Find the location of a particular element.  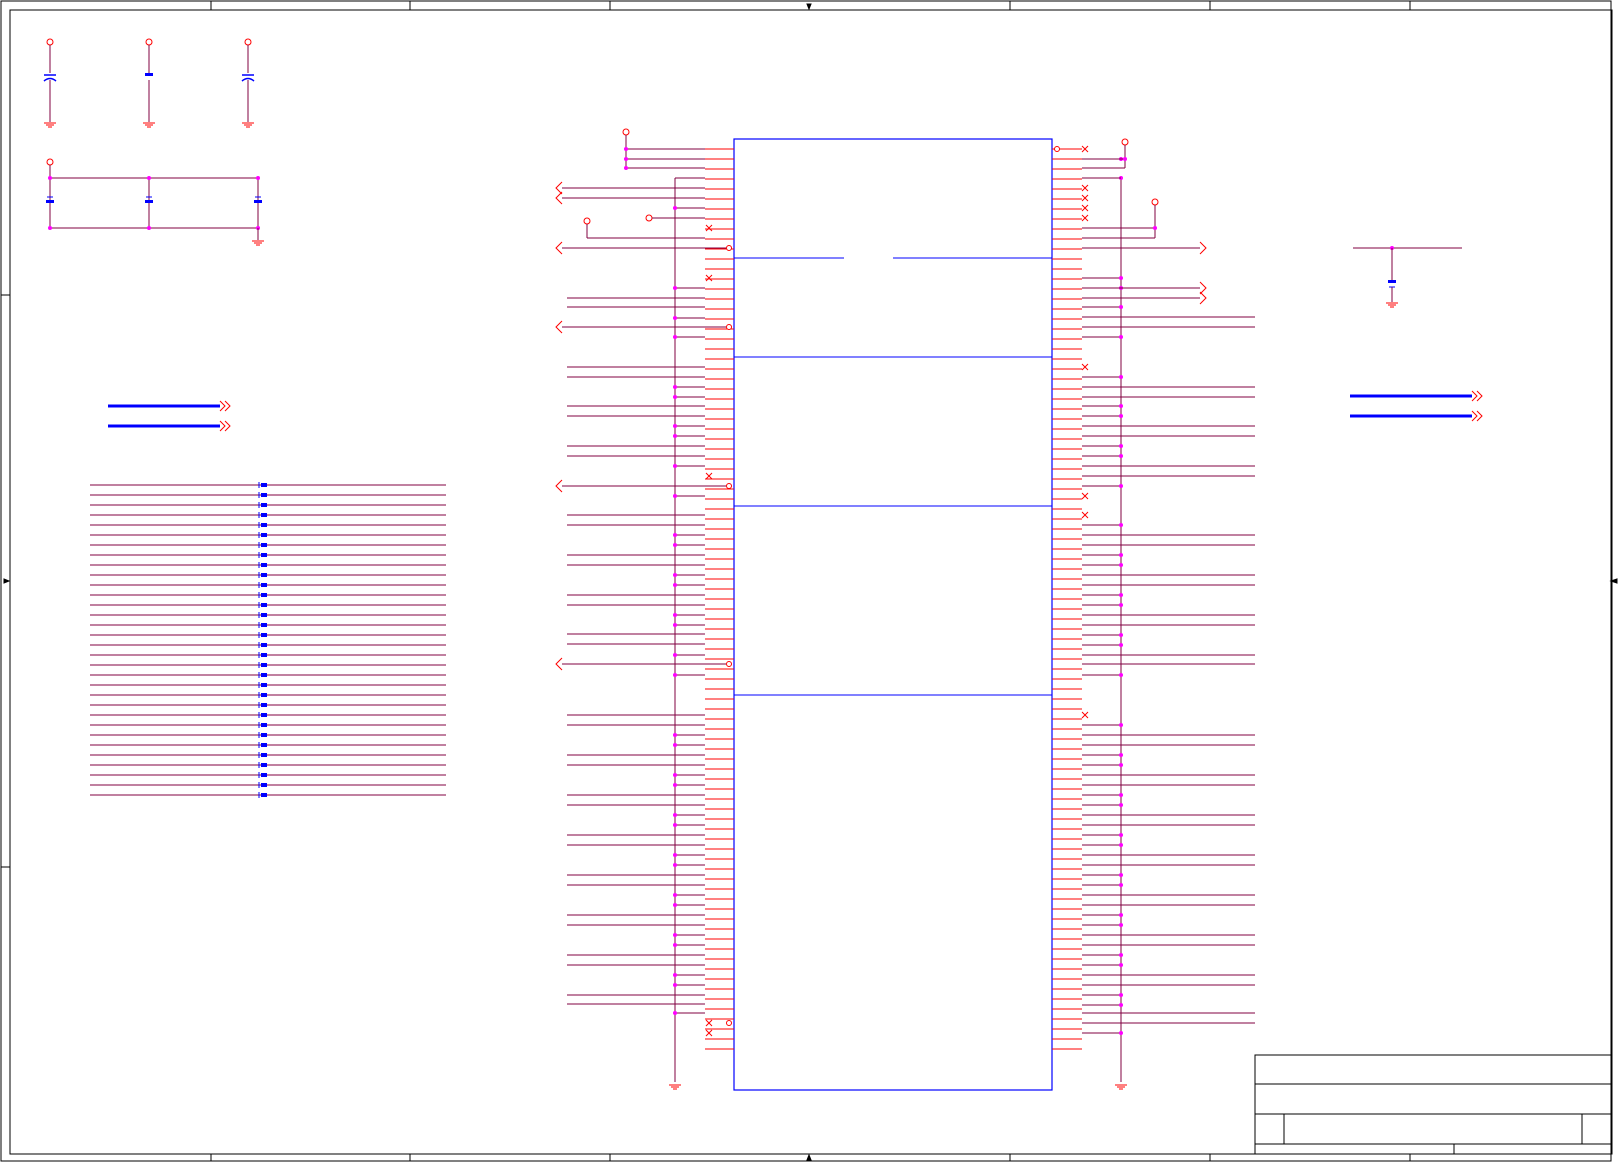

bus-lines is located at coordinates (795, 411).